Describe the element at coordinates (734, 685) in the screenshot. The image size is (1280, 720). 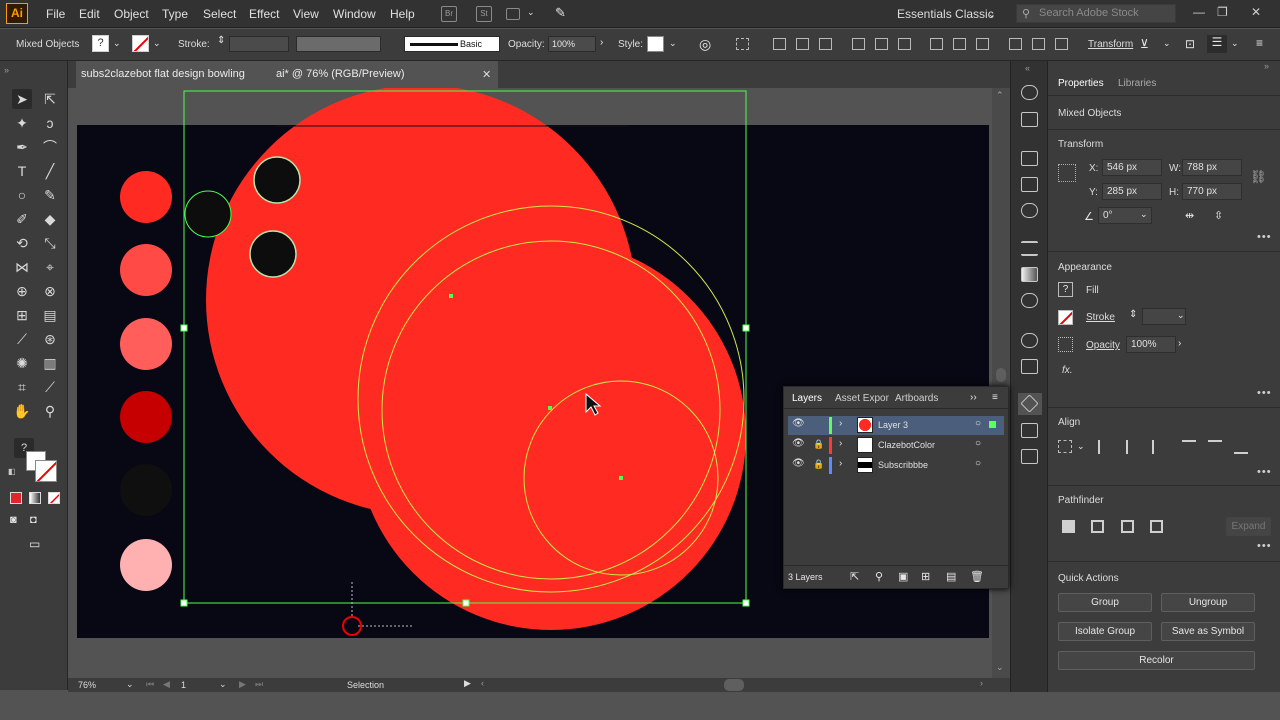
I see `horizontal-scroll-thumb` at that location.